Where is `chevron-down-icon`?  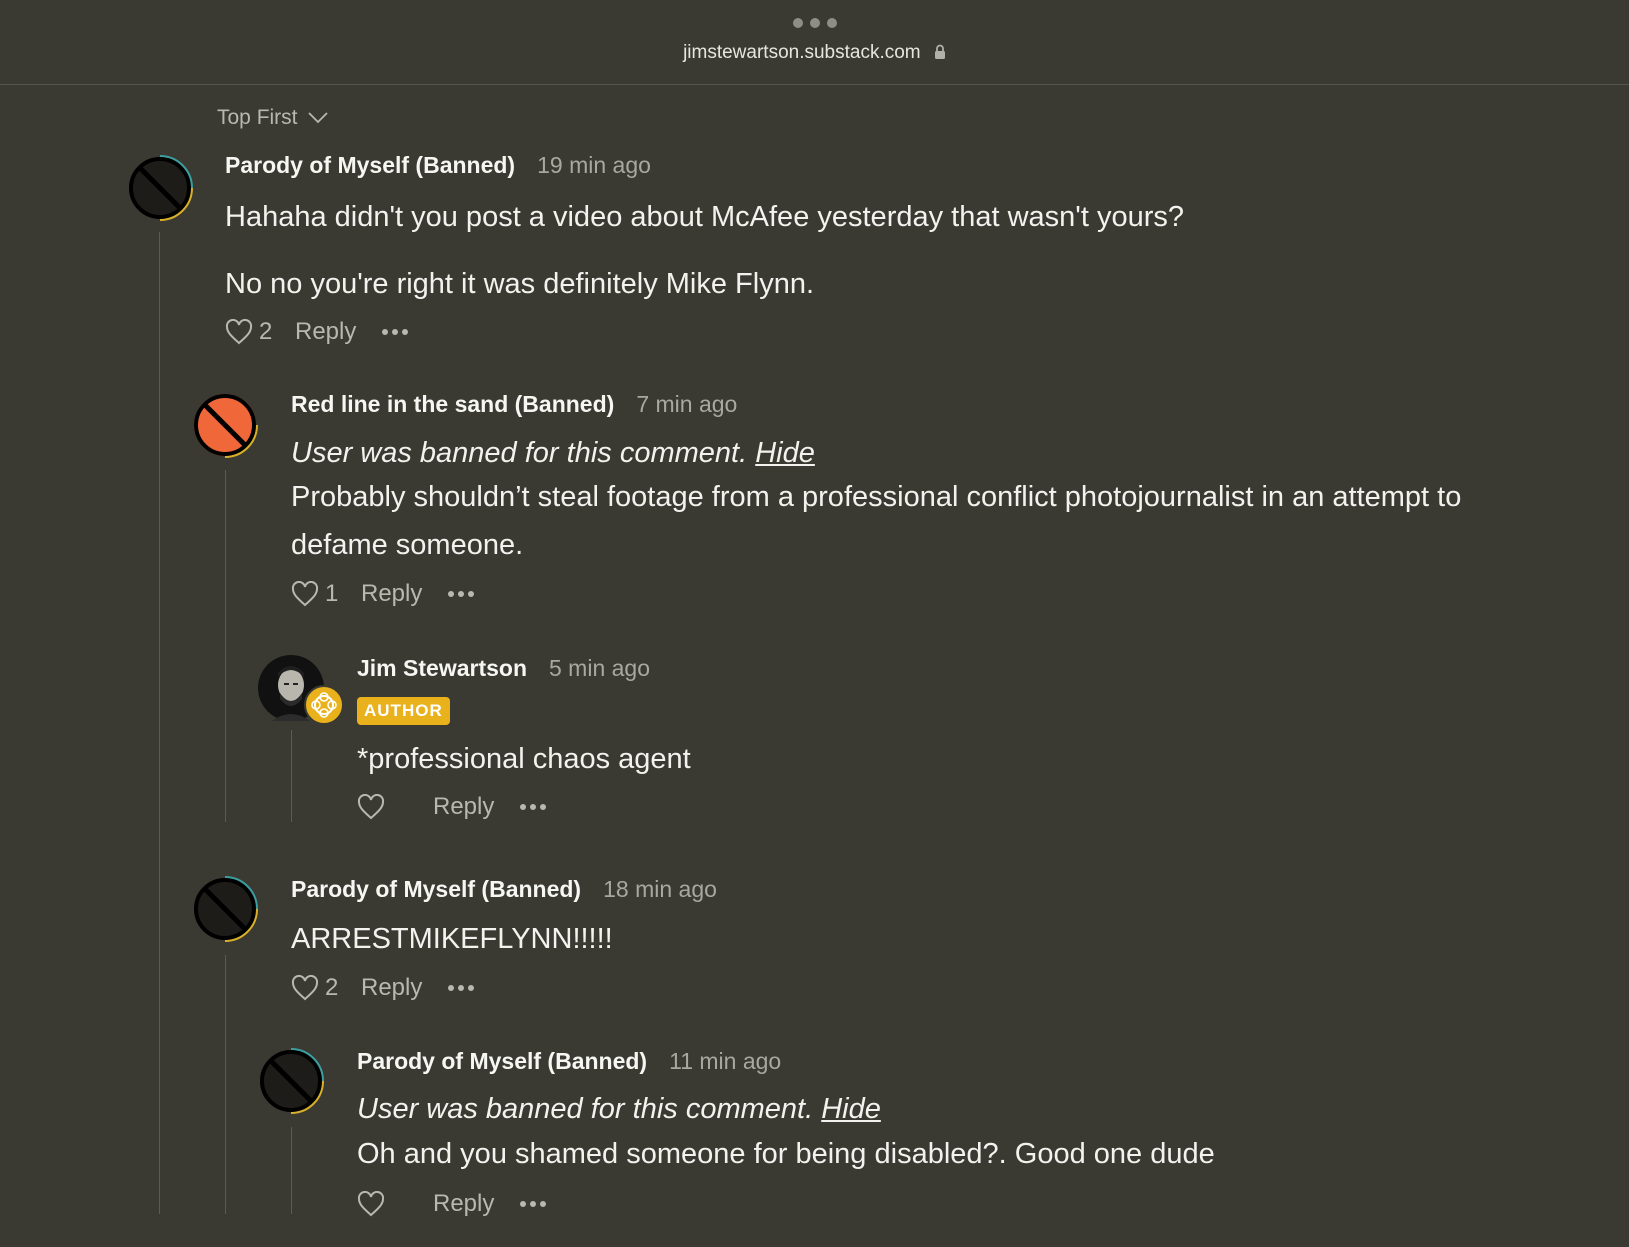 chevron-down-icon is located at coordinates (317, 118).